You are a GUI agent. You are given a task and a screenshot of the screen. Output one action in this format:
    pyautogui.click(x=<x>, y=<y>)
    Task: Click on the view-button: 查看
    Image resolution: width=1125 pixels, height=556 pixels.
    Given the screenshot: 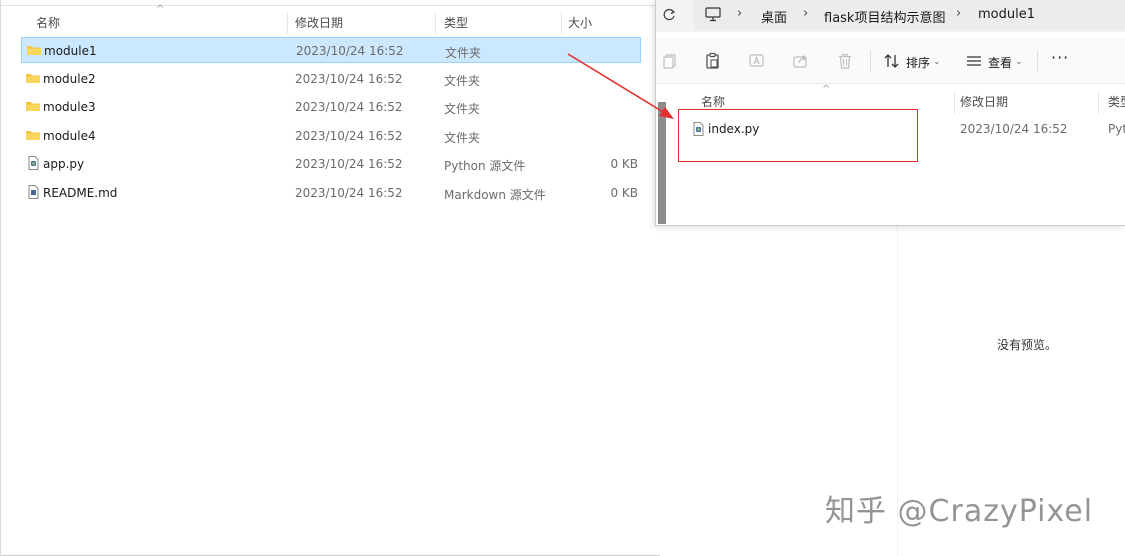 What is the action you would take?
    pyautogui.click(x=1000, y=62)
    